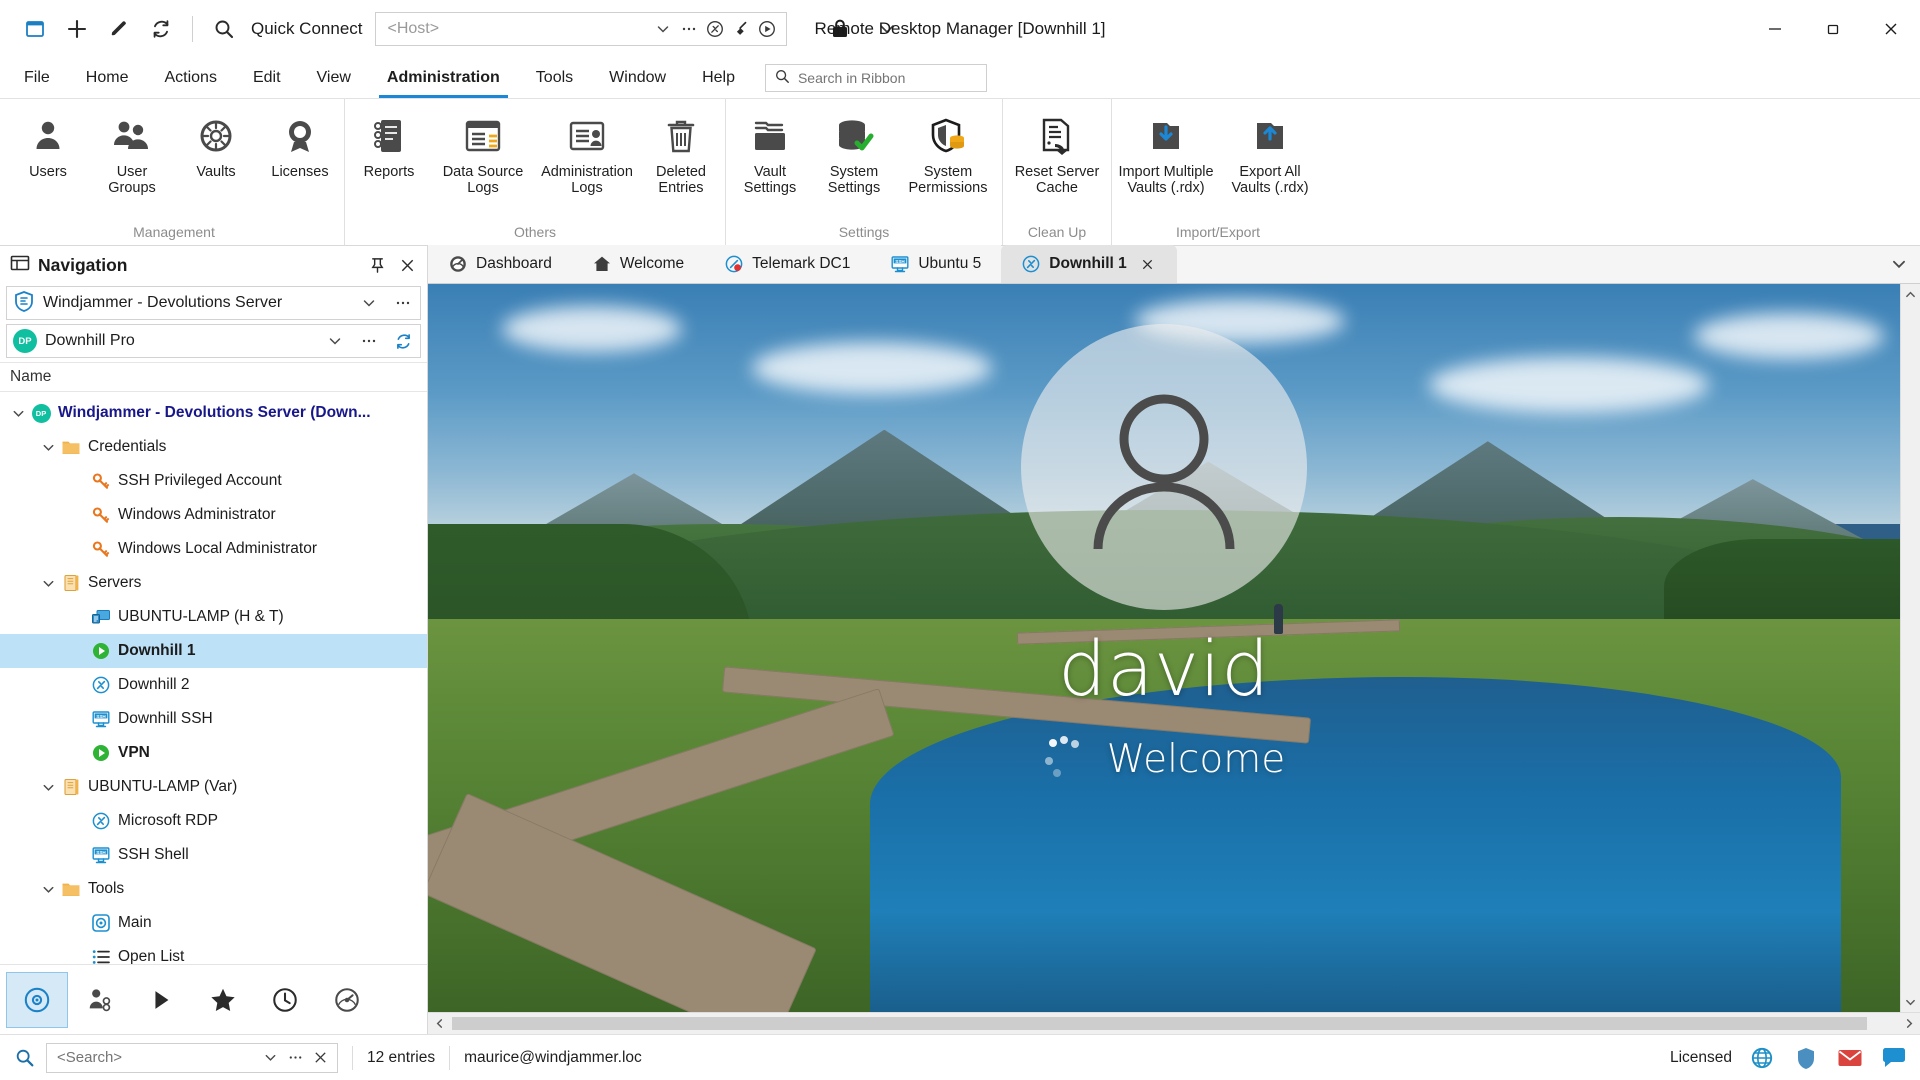 The image size is (1920, 1080). I want to click on navigation-view-icon, so click(37, 999).